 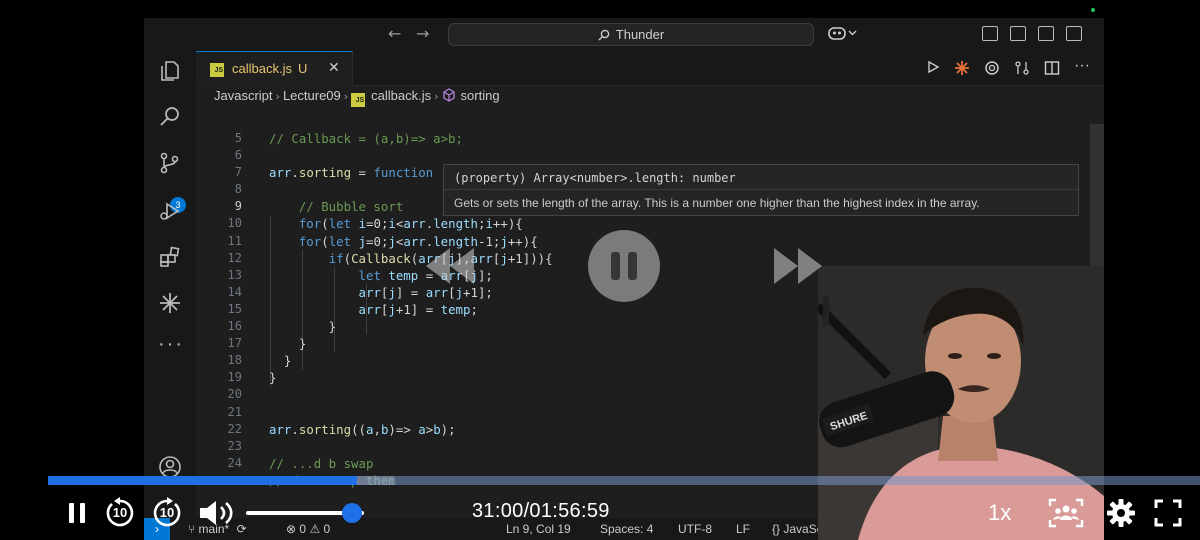 I want to click on code-token: ,, so click(x=377, y=429).